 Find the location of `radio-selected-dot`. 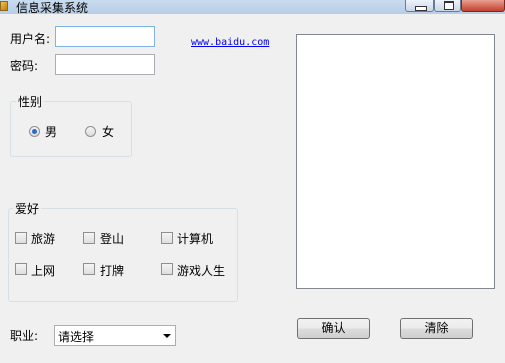

radio-selected-dot is located at coordinates (34, 131).